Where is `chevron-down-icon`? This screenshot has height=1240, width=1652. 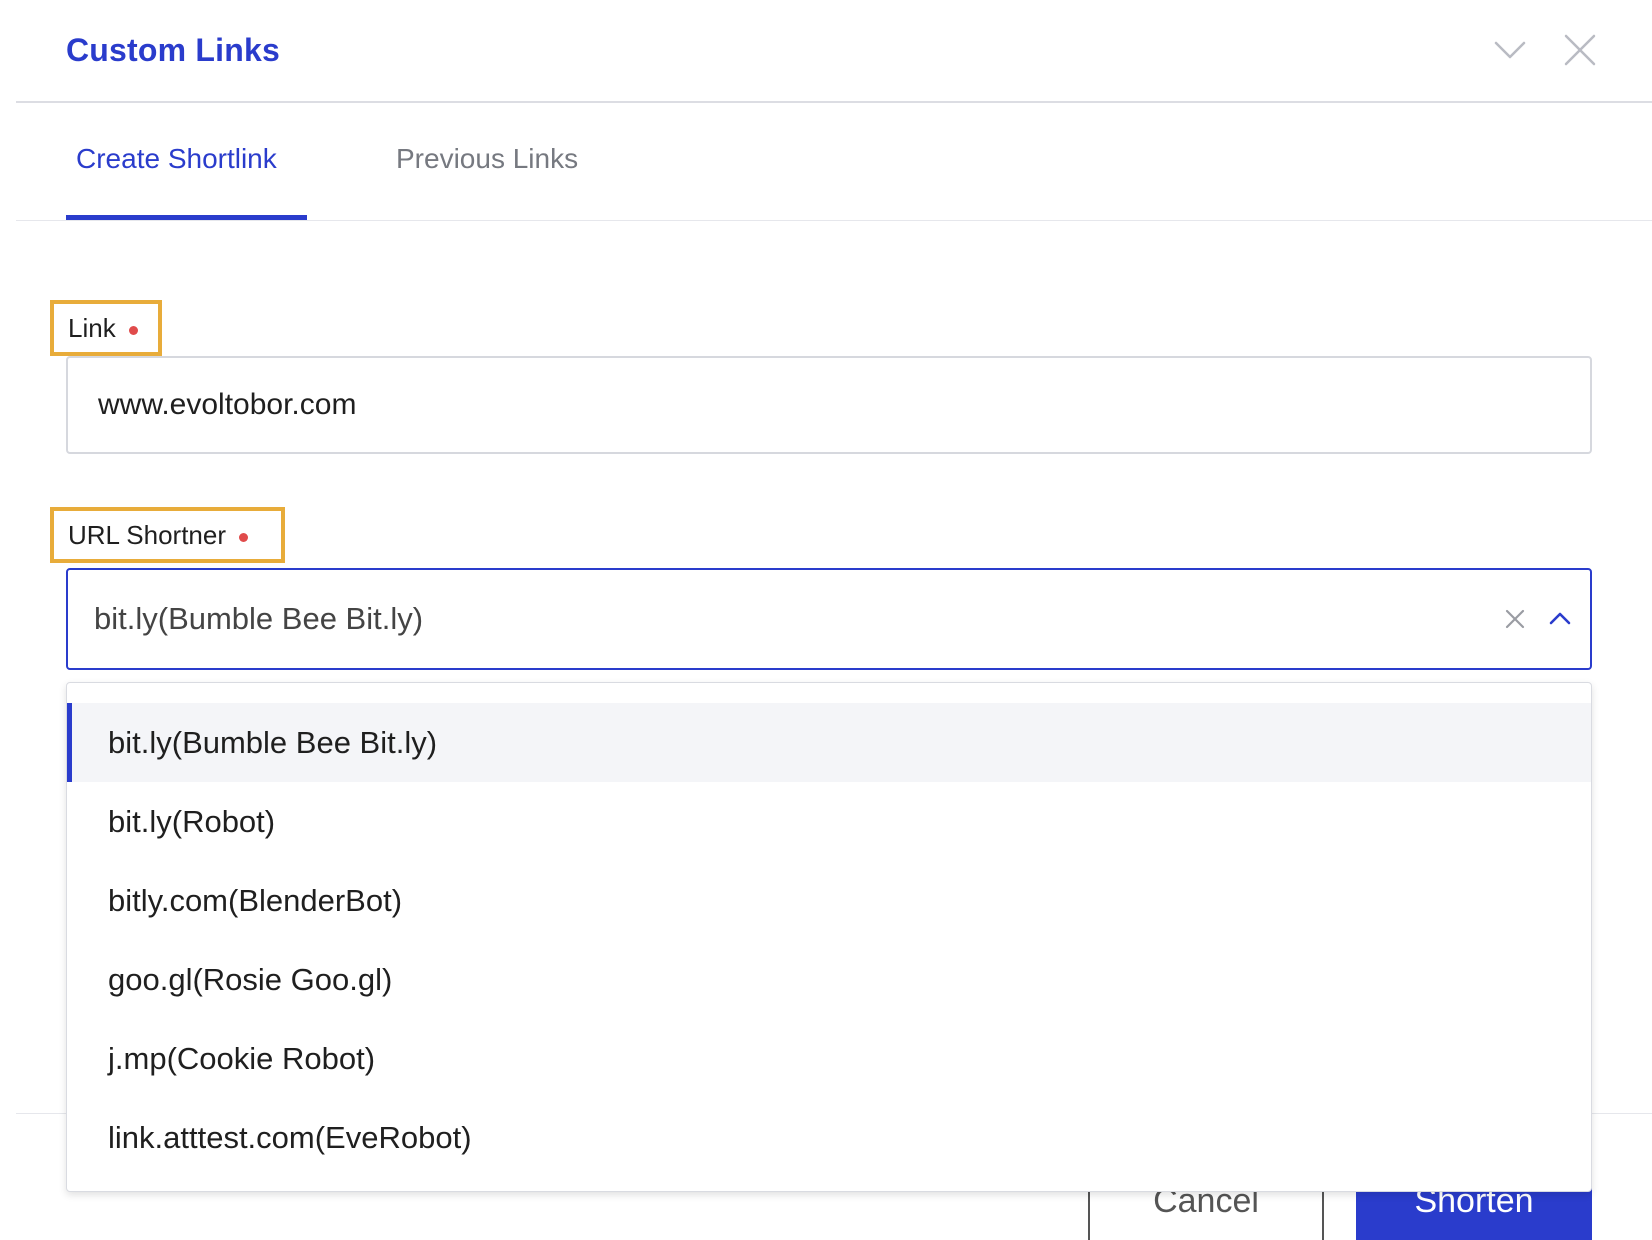
chevron-down-icon is located at coordinates (1510, 50).